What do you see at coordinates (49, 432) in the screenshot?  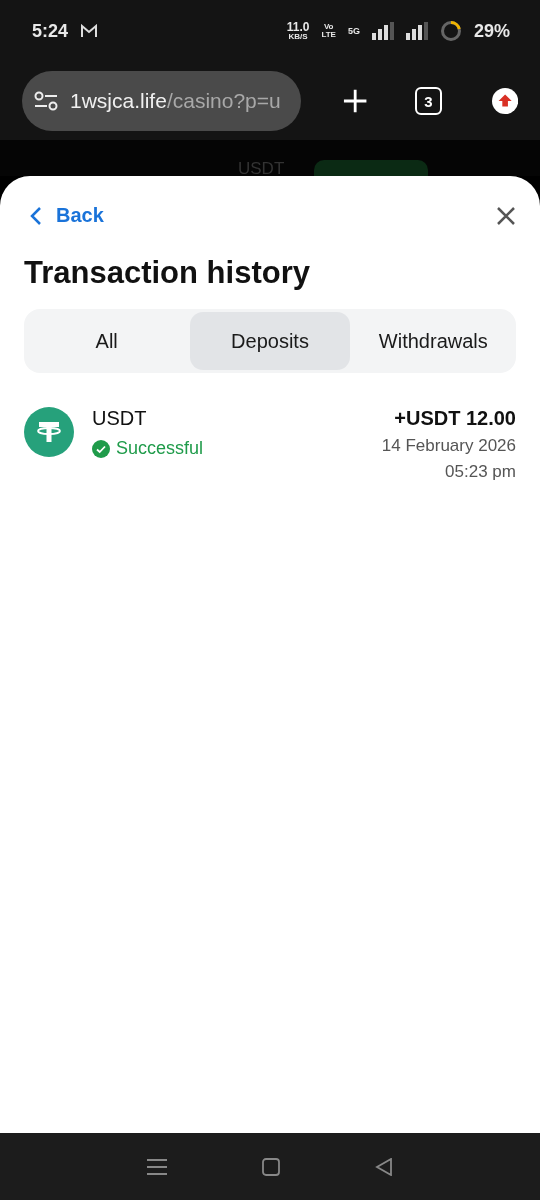 I see `tether-coin-icon` at bounding box center [49, 432].